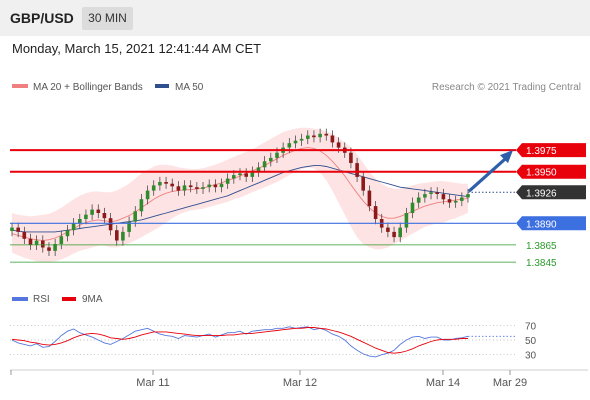 The image size is (590, 400). What do you see at coordinates (69, 299) in the screenshot?
I see `rsi-ma-legend-swatch` at bounding box center [69, 299].